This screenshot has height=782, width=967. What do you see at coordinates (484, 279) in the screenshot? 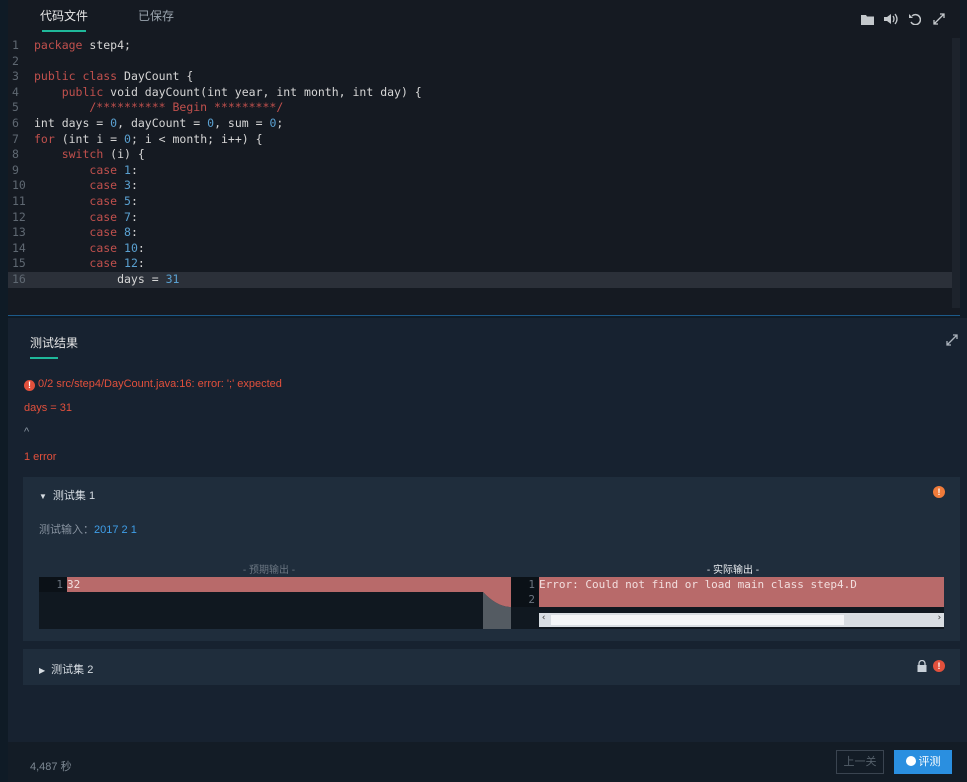
I see `code-line: 16 days = 31` at bounding box center [484, 279].